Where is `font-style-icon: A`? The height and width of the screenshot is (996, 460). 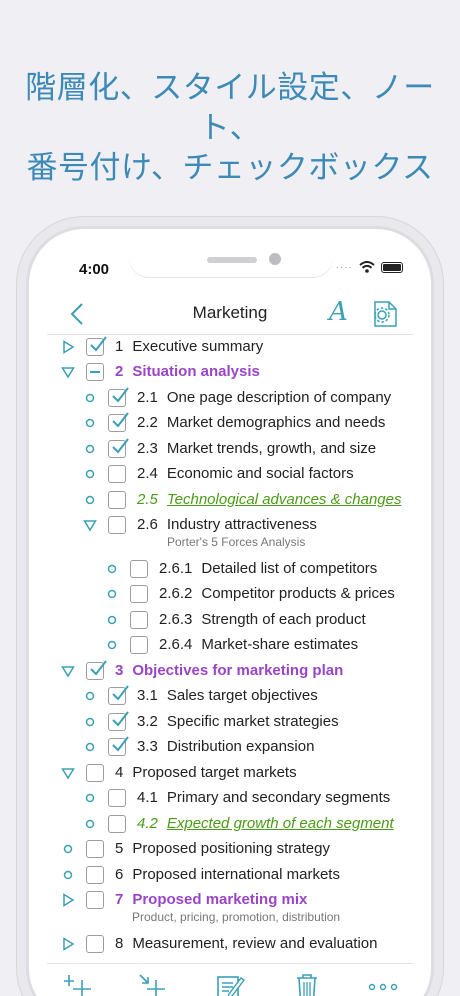
font-style-icon: A is located at coordinates (338, 312).